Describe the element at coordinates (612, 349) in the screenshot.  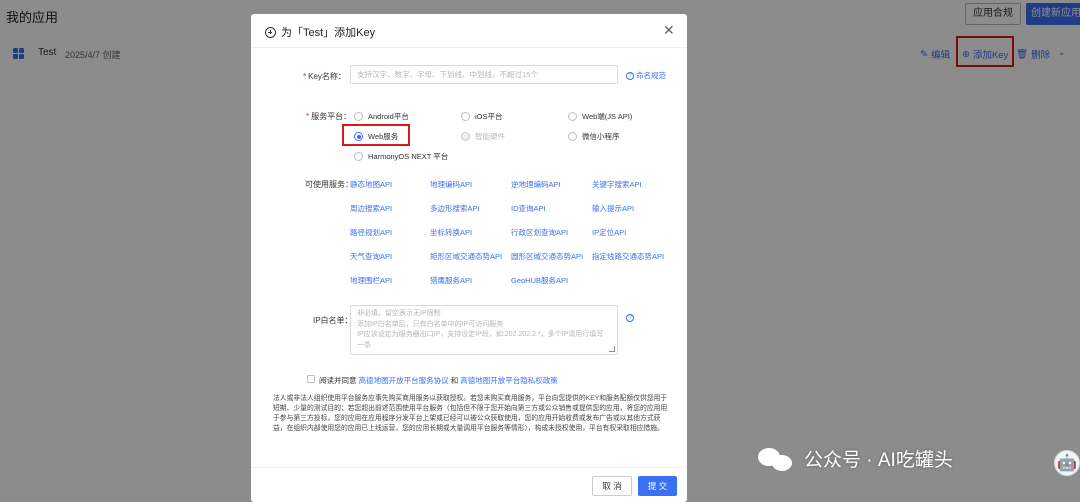
I see `resize-handle` at that location.